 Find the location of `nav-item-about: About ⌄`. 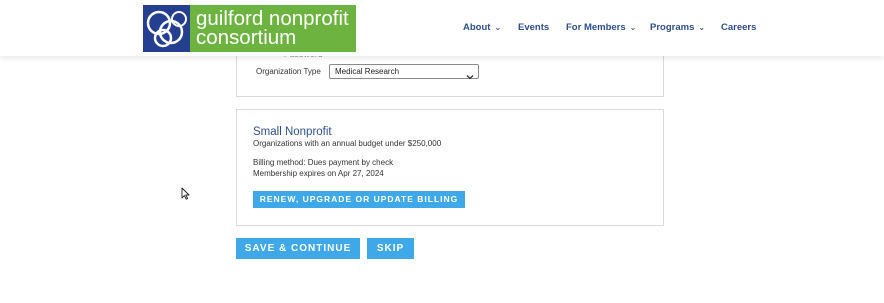

nav-item-about: About ⌄ is located at coordinates (482, 27).